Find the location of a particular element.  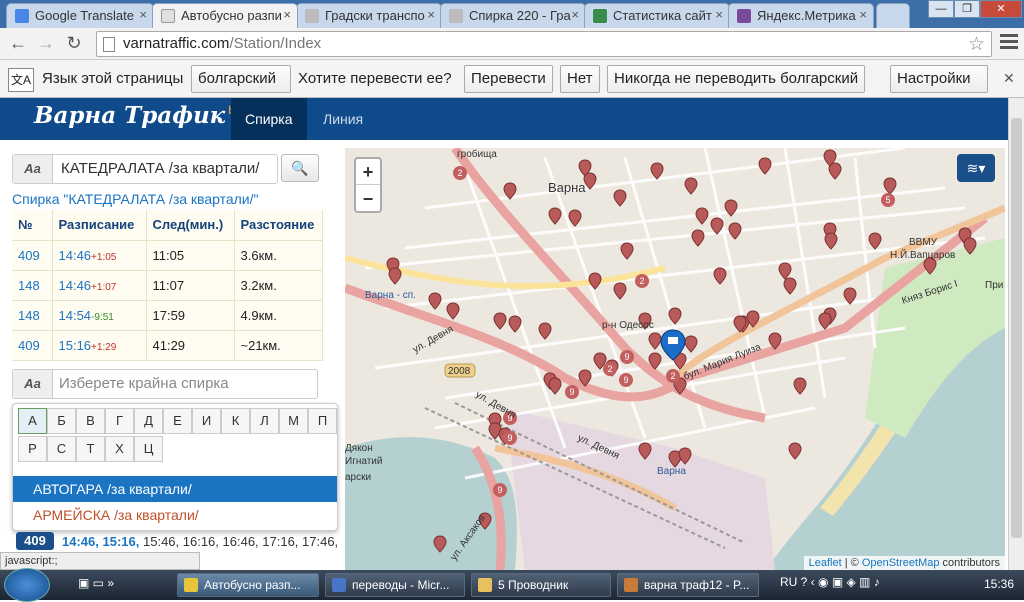

schedule-time: 14:54-9:51 is located at coordinates (99, 315).